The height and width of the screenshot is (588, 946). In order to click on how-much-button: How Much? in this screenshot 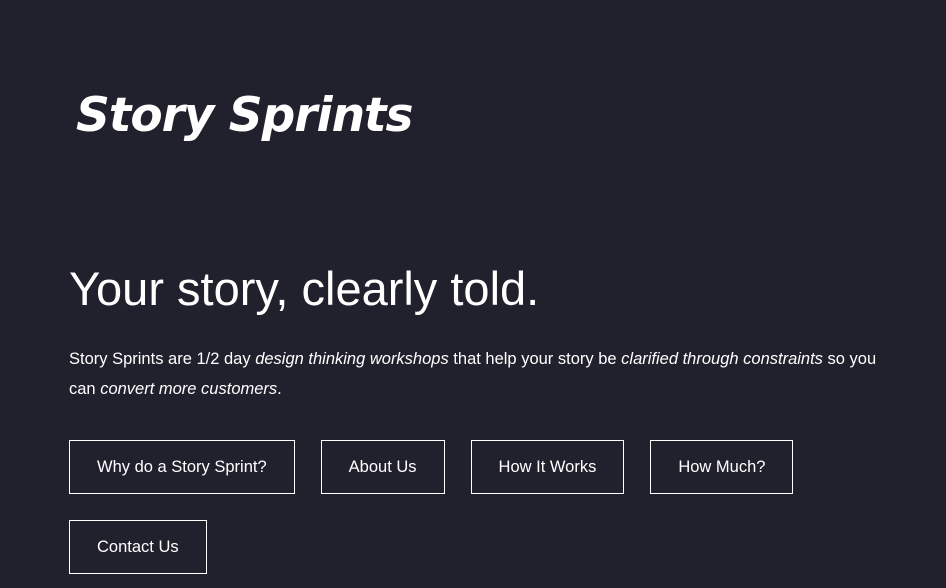, I will do `click(722, 467)`.